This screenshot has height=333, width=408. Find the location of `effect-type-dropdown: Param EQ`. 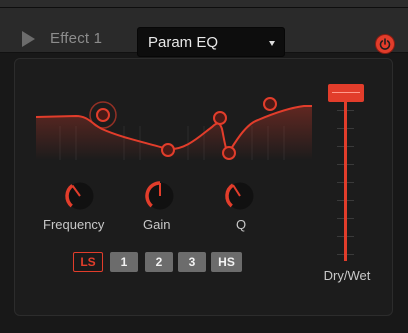

effect-type-dropdown: Param EQ is located at coordinates (211, 42).